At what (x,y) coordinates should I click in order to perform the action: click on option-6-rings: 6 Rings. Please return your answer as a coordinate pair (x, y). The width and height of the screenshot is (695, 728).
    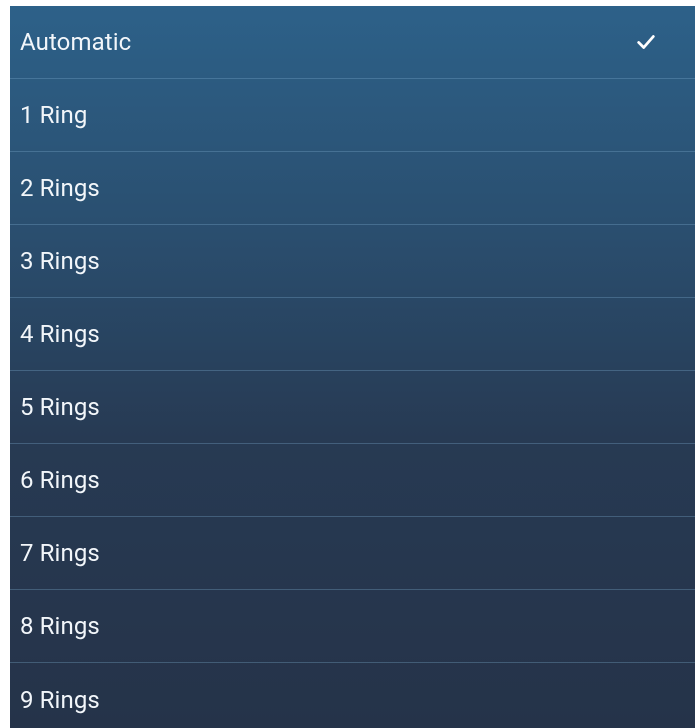
    Looking at the image, I should click on (352, 480).